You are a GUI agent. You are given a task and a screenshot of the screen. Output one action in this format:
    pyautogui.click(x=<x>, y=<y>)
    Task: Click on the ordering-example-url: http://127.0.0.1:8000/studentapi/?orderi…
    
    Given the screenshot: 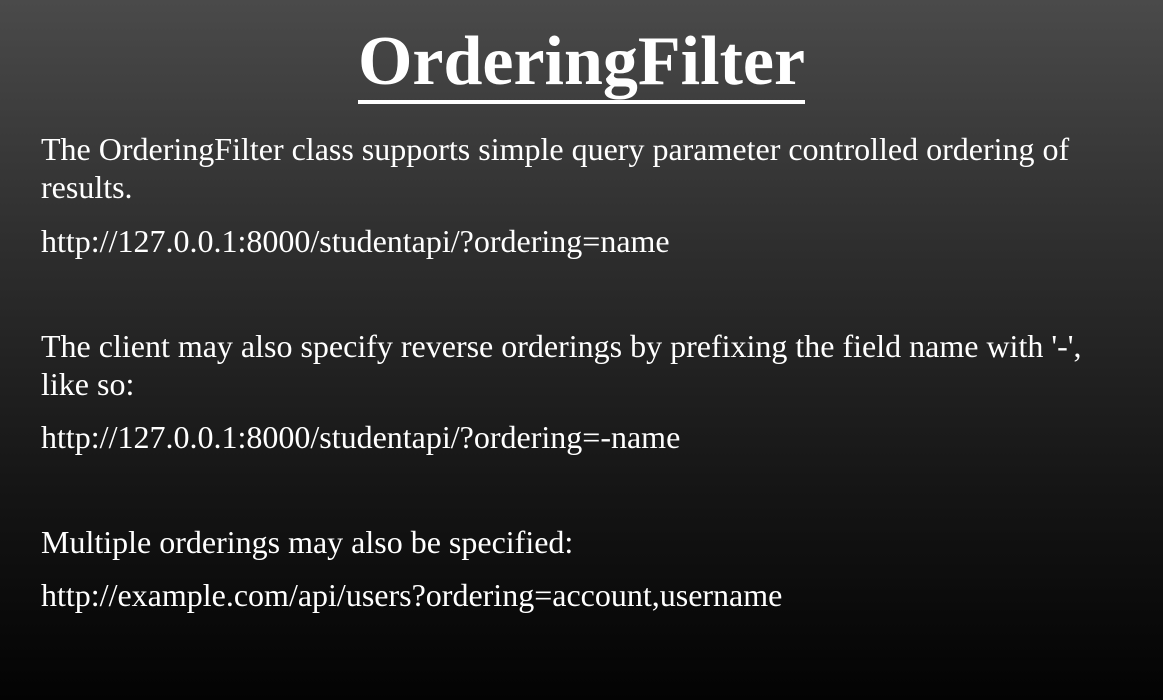 What is the action you would take?
    pyautogui.click(x=355, y=241)
    